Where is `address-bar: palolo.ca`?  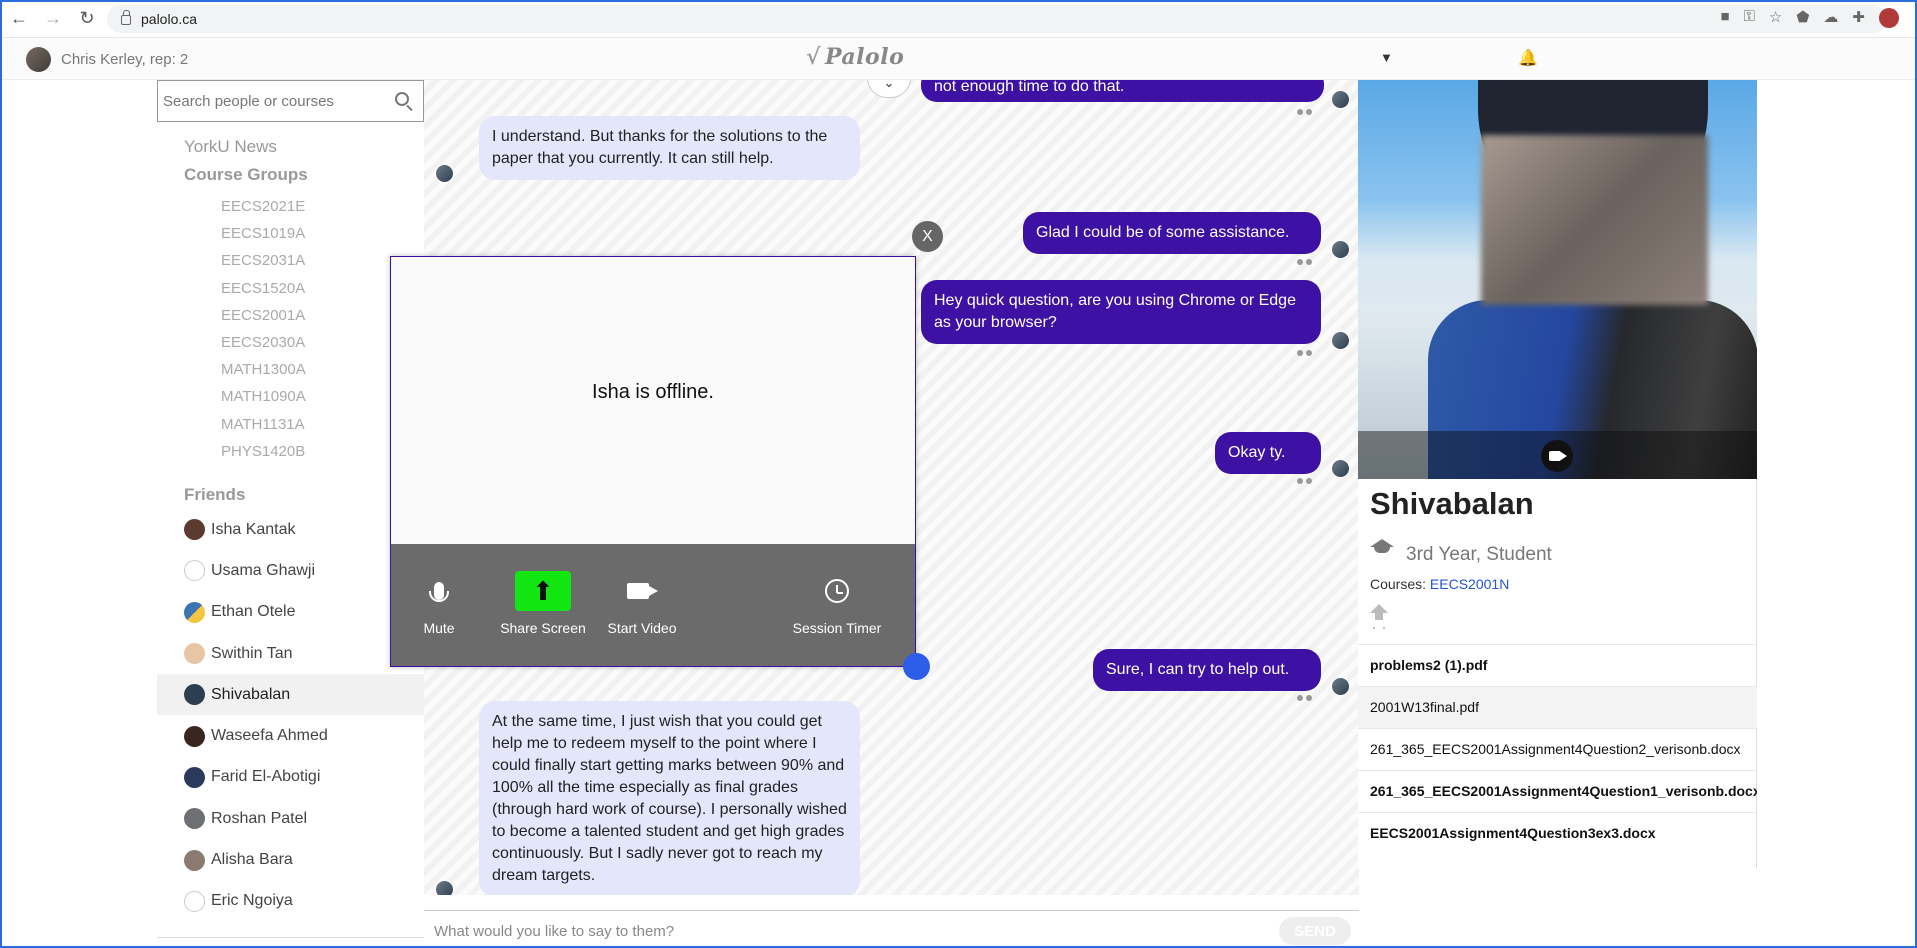 address-bar: palolo.ca is located at coordinates (997, 19).